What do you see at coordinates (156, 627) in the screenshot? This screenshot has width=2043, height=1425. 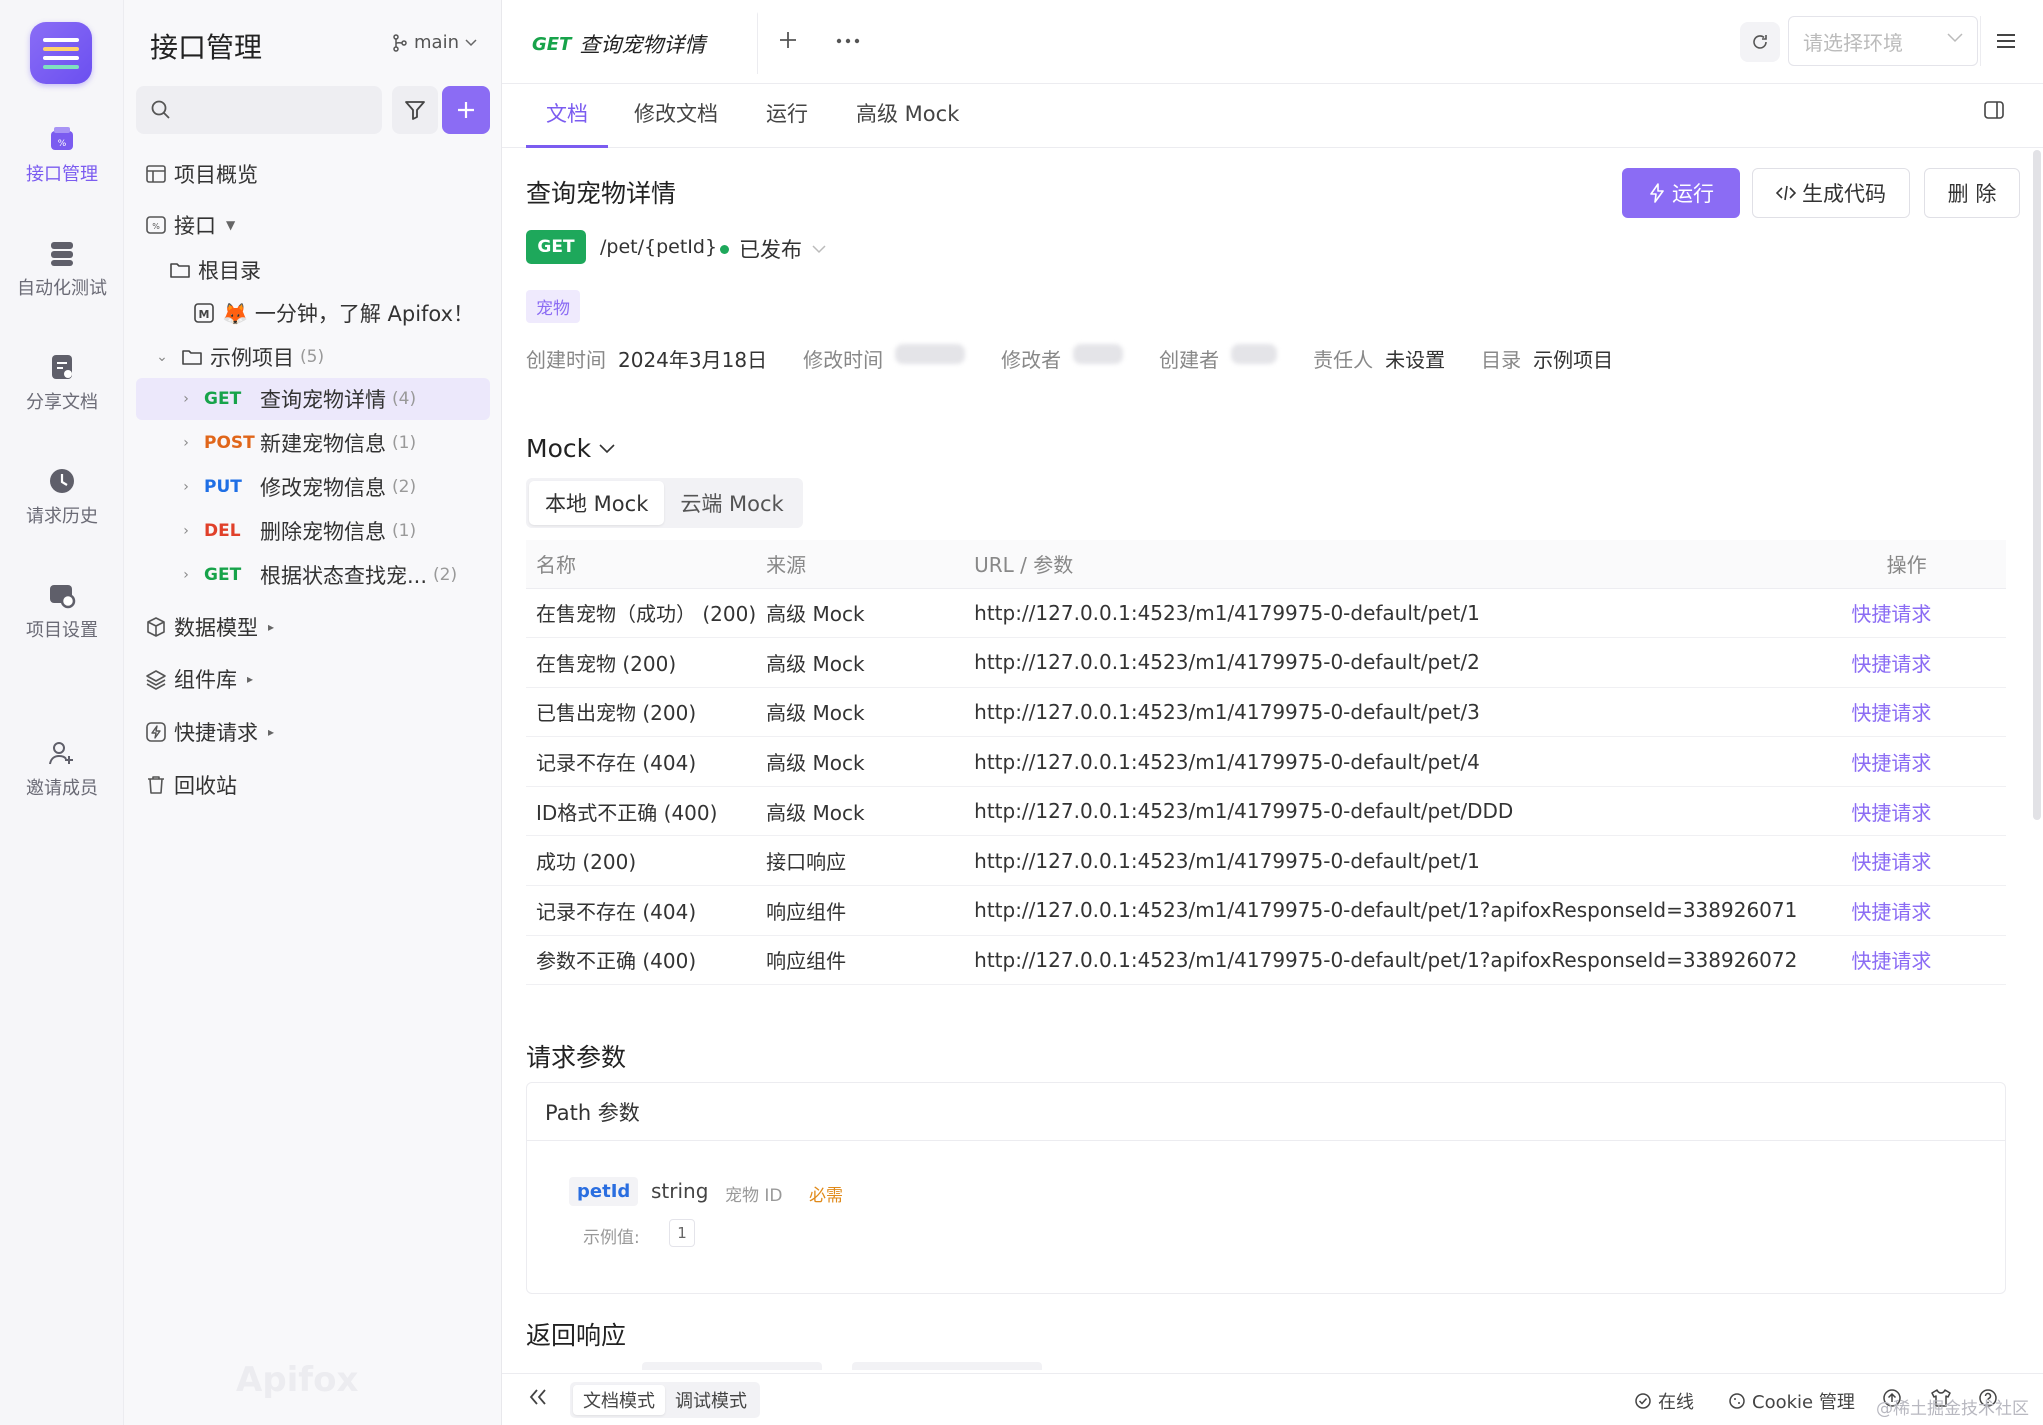 I see `cube-icon` at bounding box center [156, 627].